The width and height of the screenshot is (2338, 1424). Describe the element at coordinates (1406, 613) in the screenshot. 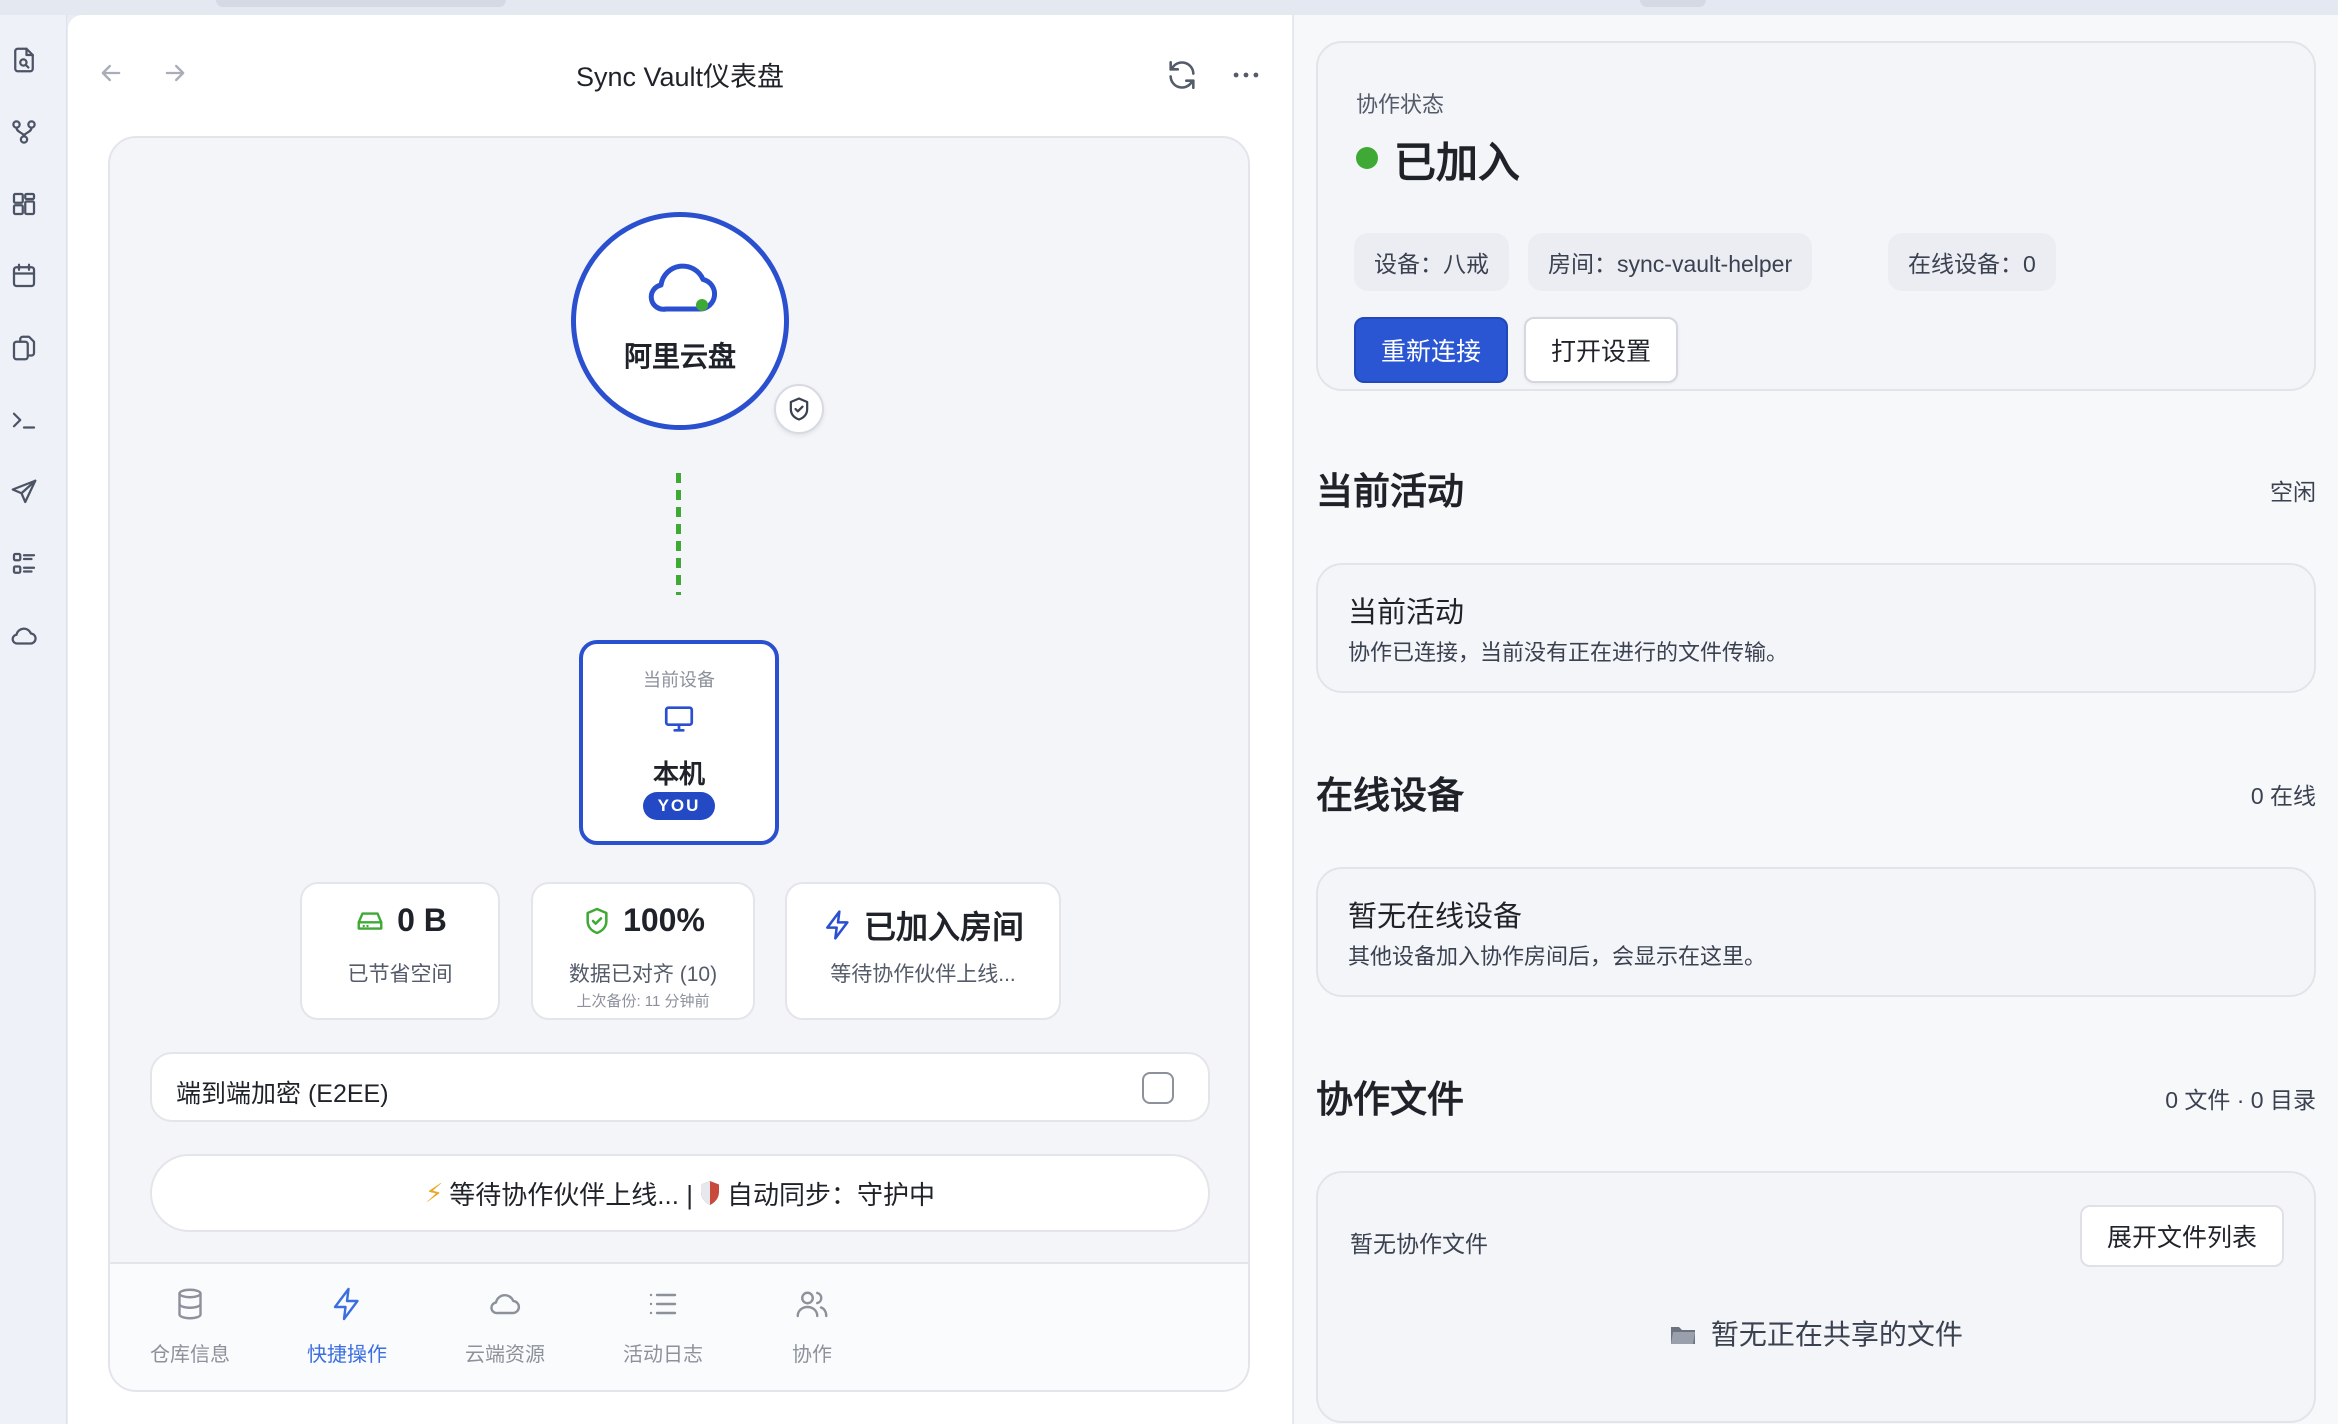

I see `activity-card-title: 当前活动` at that location.